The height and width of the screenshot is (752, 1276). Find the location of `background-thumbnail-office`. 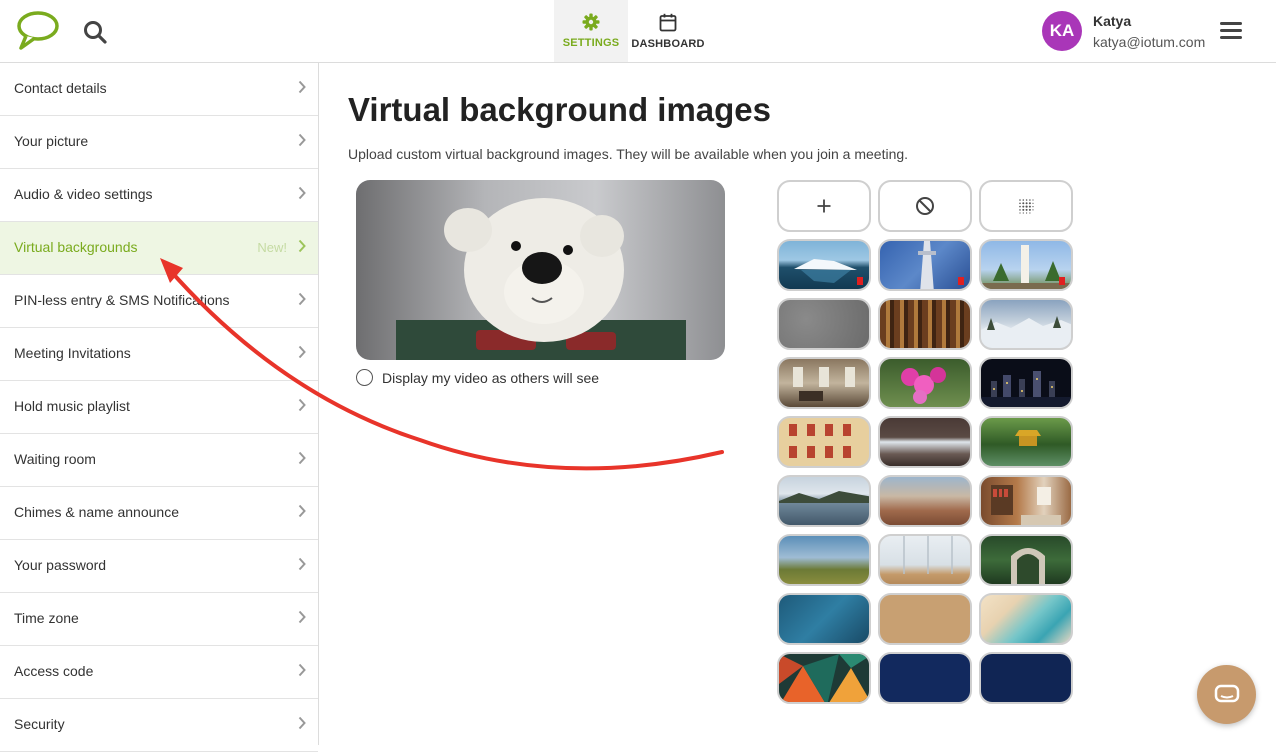

background-thumbnail-office is located at coordinates (925, 560).